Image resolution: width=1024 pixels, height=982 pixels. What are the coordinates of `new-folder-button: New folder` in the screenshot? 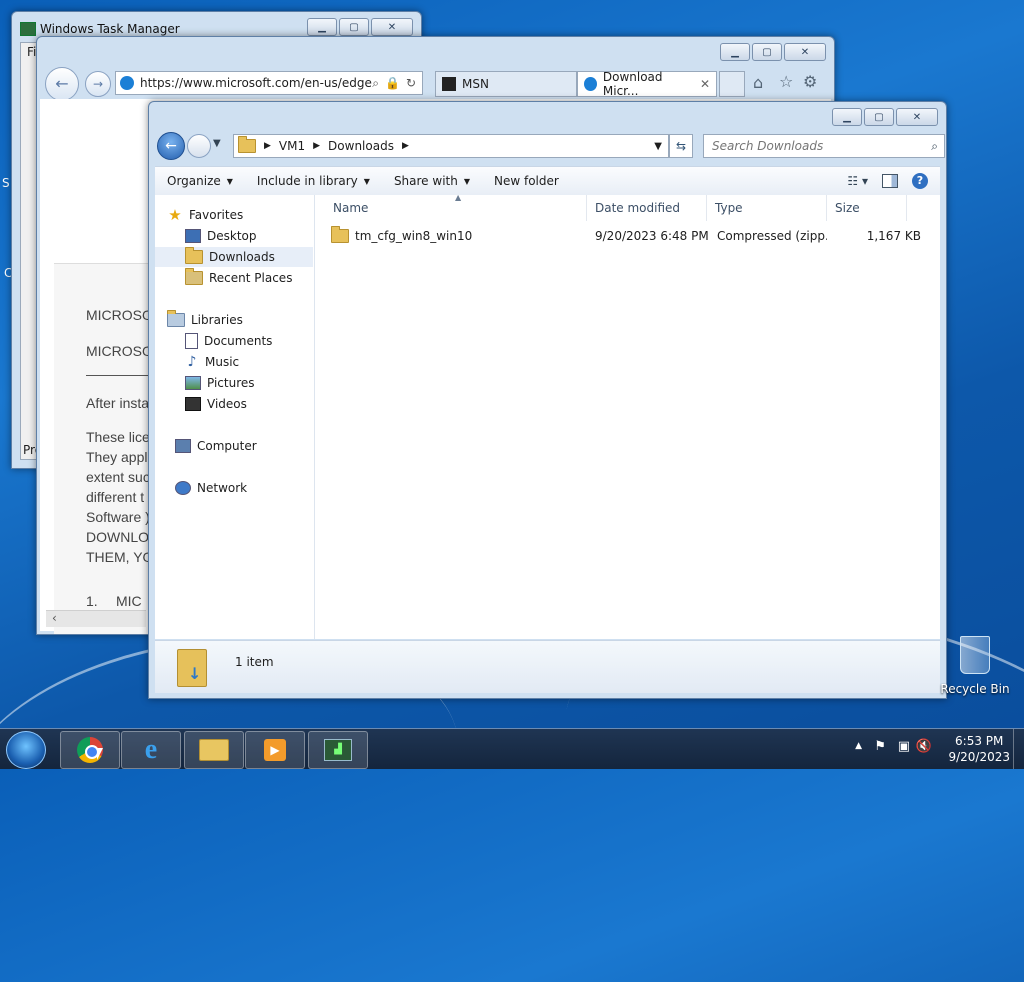 It's located at (526, 181).